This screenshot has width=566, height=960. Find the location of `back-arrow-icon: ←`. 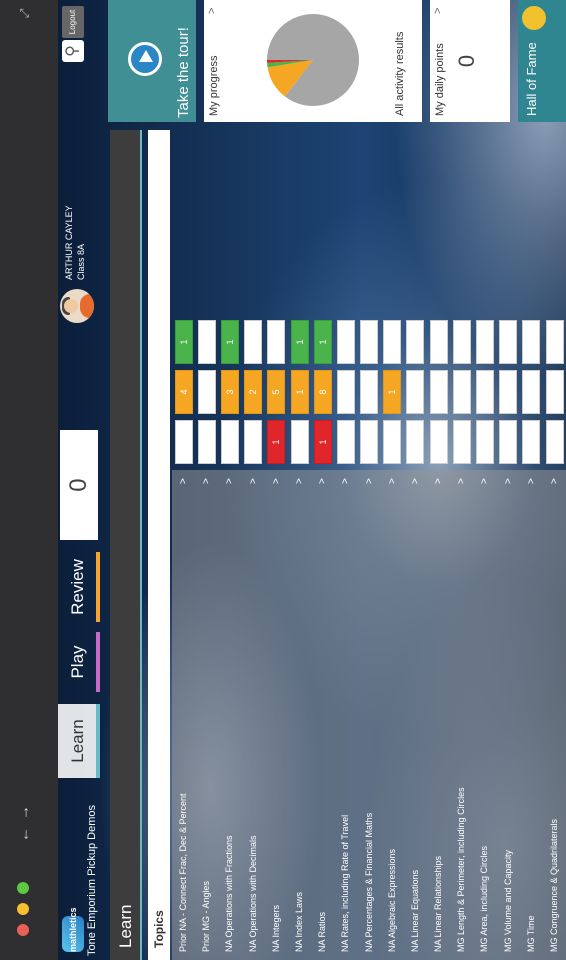

back-arrow-icon: ← is located at coordinates (24, 835).